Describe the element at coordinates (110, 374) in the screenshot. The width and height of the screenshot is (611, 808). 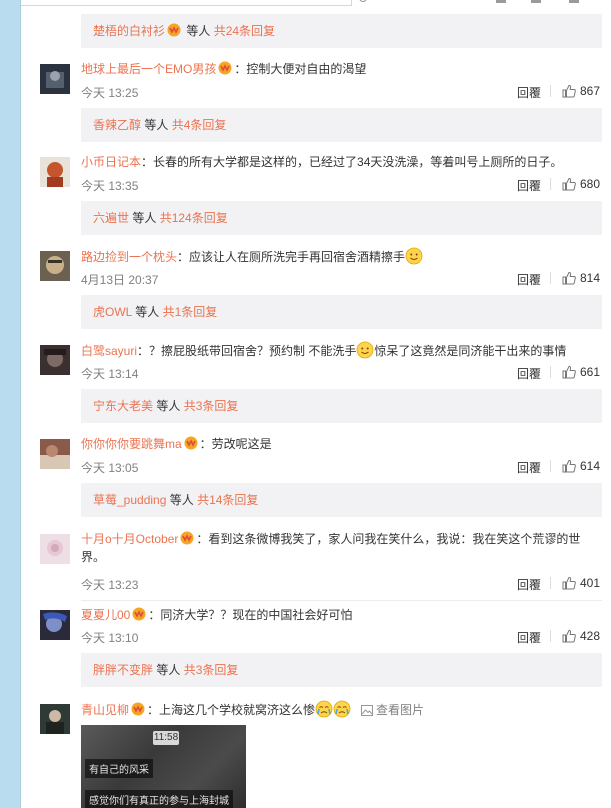
I see `comment-time: 今天 13:14` at that location.